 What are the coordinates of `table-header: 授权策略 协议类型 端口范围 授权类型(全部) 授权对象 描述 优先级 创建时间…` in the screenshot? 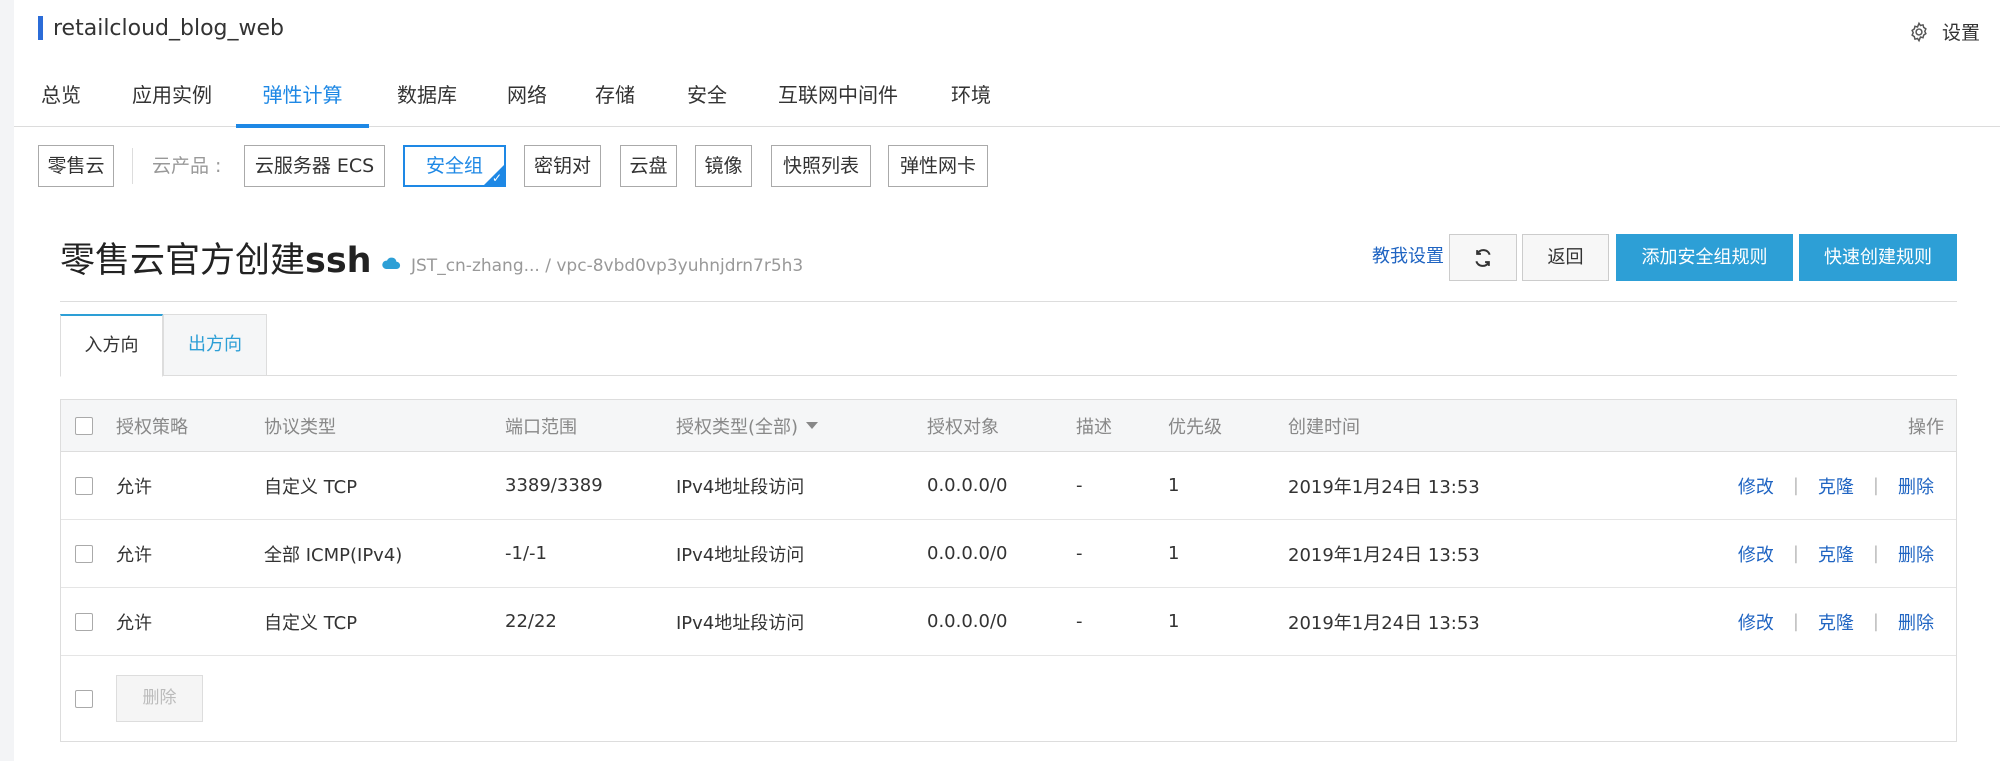 It's located at (1008, 426).